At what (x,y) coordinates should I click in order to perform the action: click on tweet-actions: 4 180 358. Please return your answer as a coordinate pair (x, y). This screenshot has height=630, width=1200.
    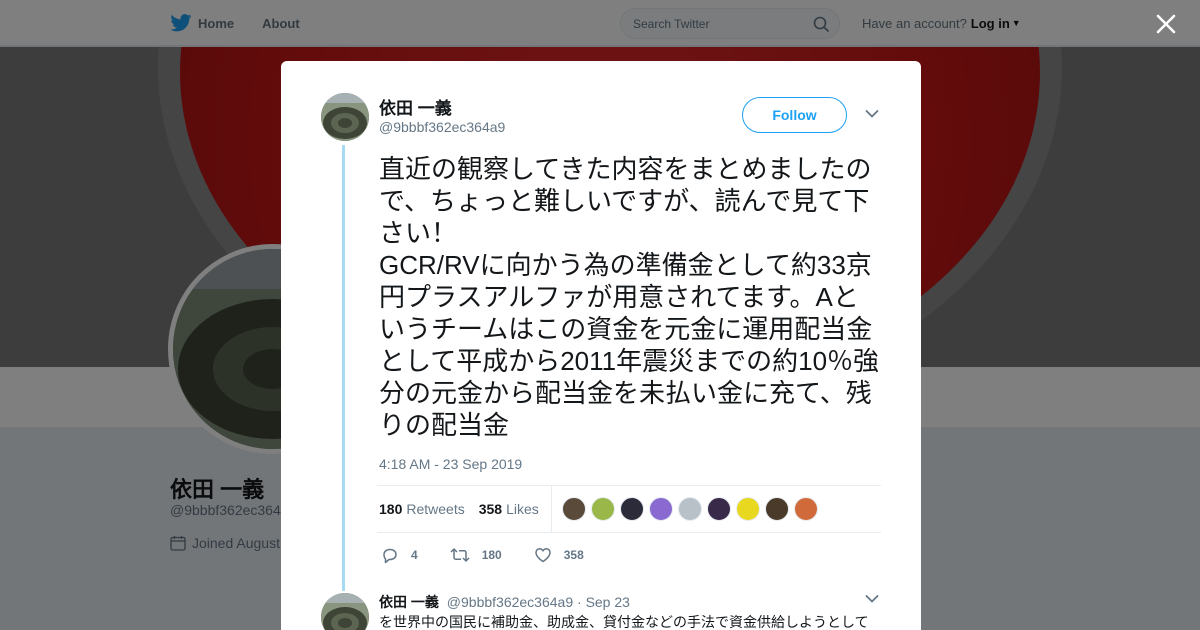
    Looking at the image, I should click on (498, 555).